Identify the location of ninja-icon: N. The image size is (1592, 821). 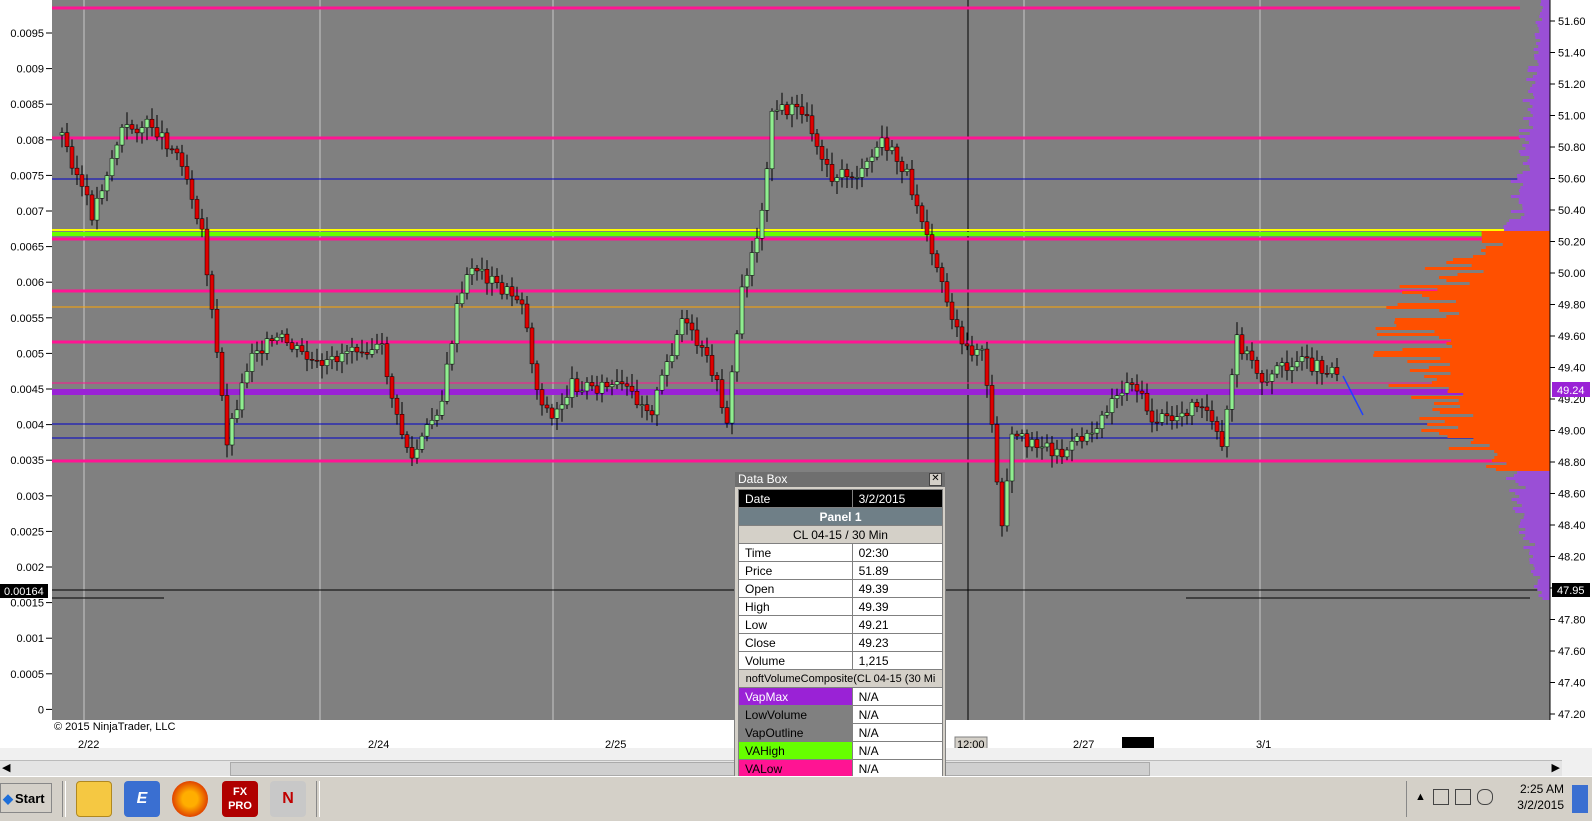
(288, 799).